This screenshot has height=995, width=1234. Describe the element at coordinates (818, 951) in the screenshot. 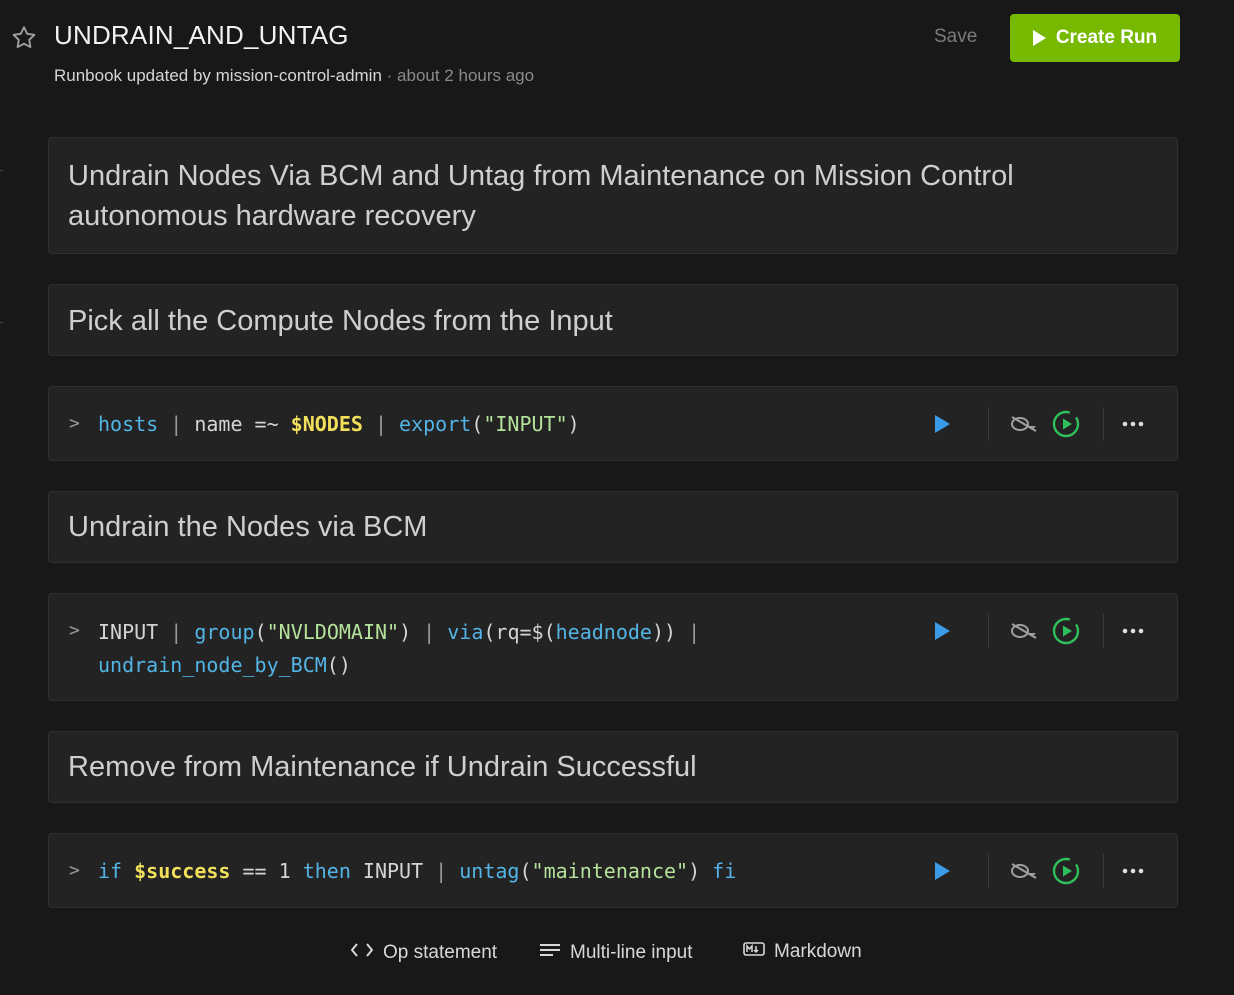

I see `markdown-label: Markdown` at that location.